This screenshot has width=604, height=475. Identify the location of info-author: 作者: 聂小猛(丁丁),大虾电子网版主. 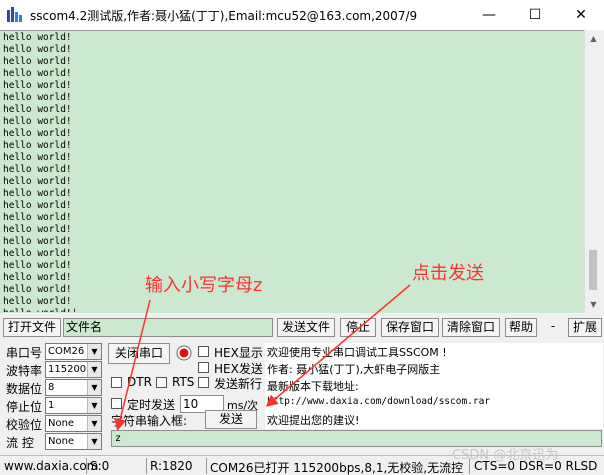
(354, 369).